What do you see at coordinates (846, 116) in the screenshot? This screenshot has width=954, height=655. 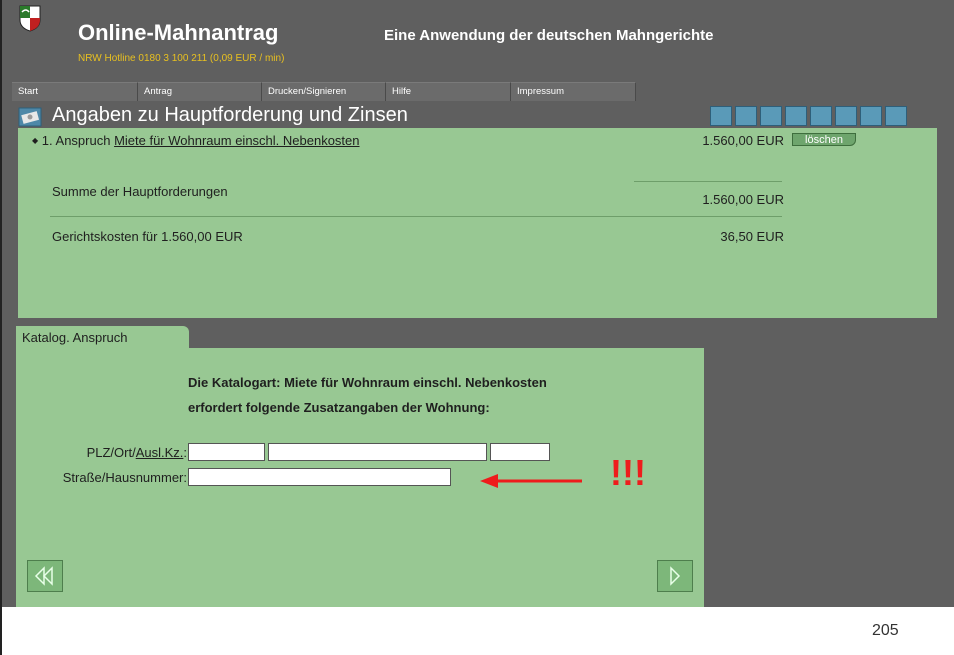 I see `list-icon` at bounding box center [846, 116].